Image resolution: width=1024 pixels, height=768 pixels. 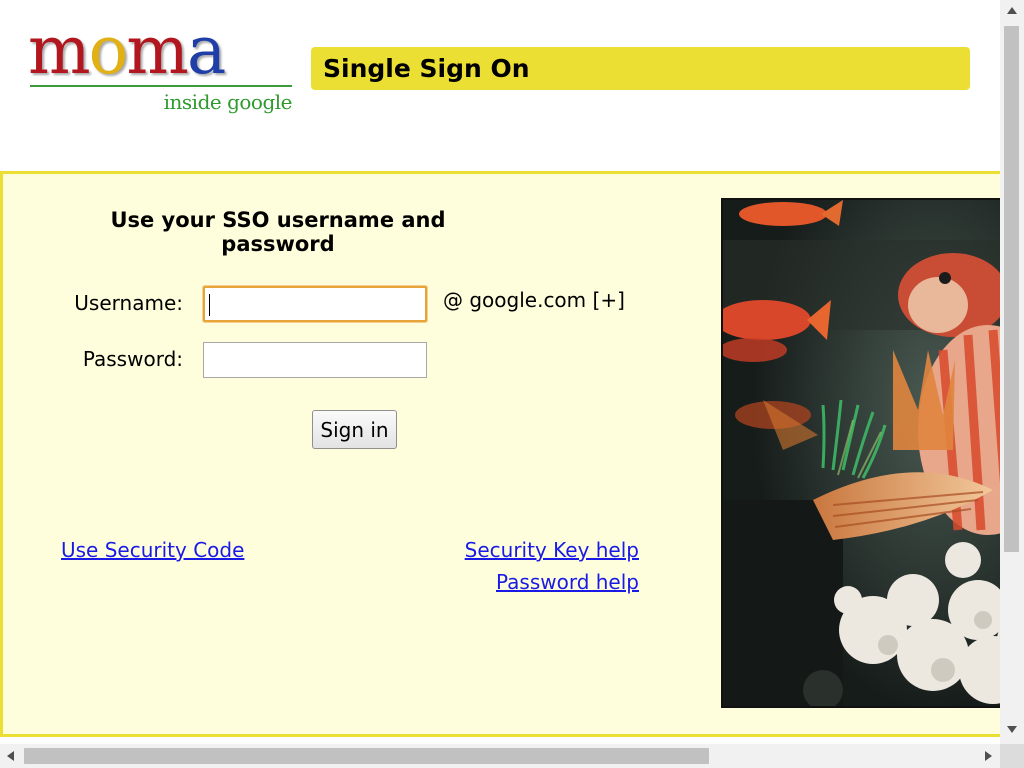 I want to click on logo-letter: o, so click(x=108, y=50).